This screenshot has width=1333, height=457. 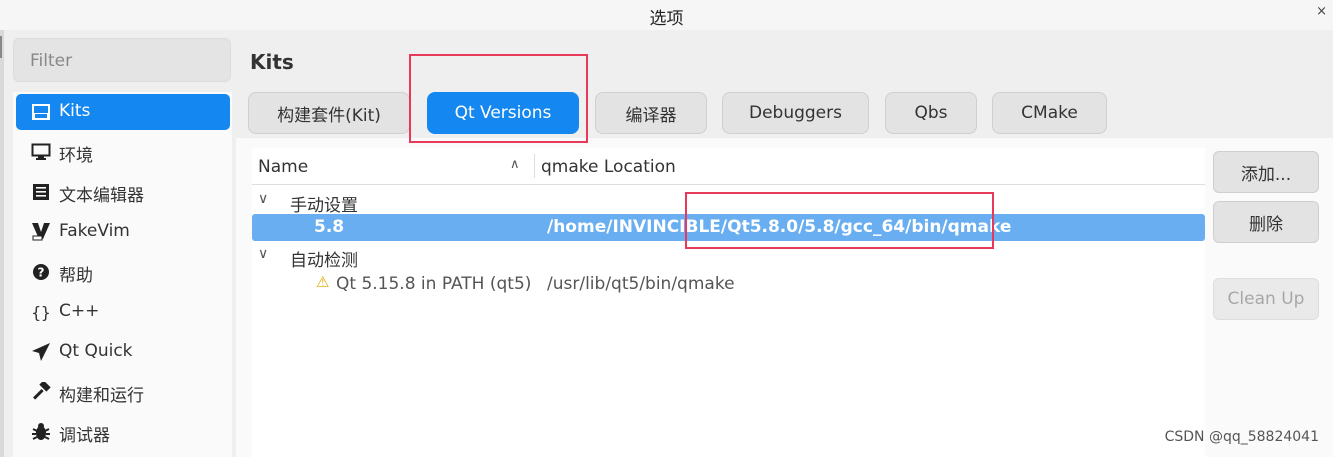 I want to click on group-label: 手动设置, so click(x=324, y=206).